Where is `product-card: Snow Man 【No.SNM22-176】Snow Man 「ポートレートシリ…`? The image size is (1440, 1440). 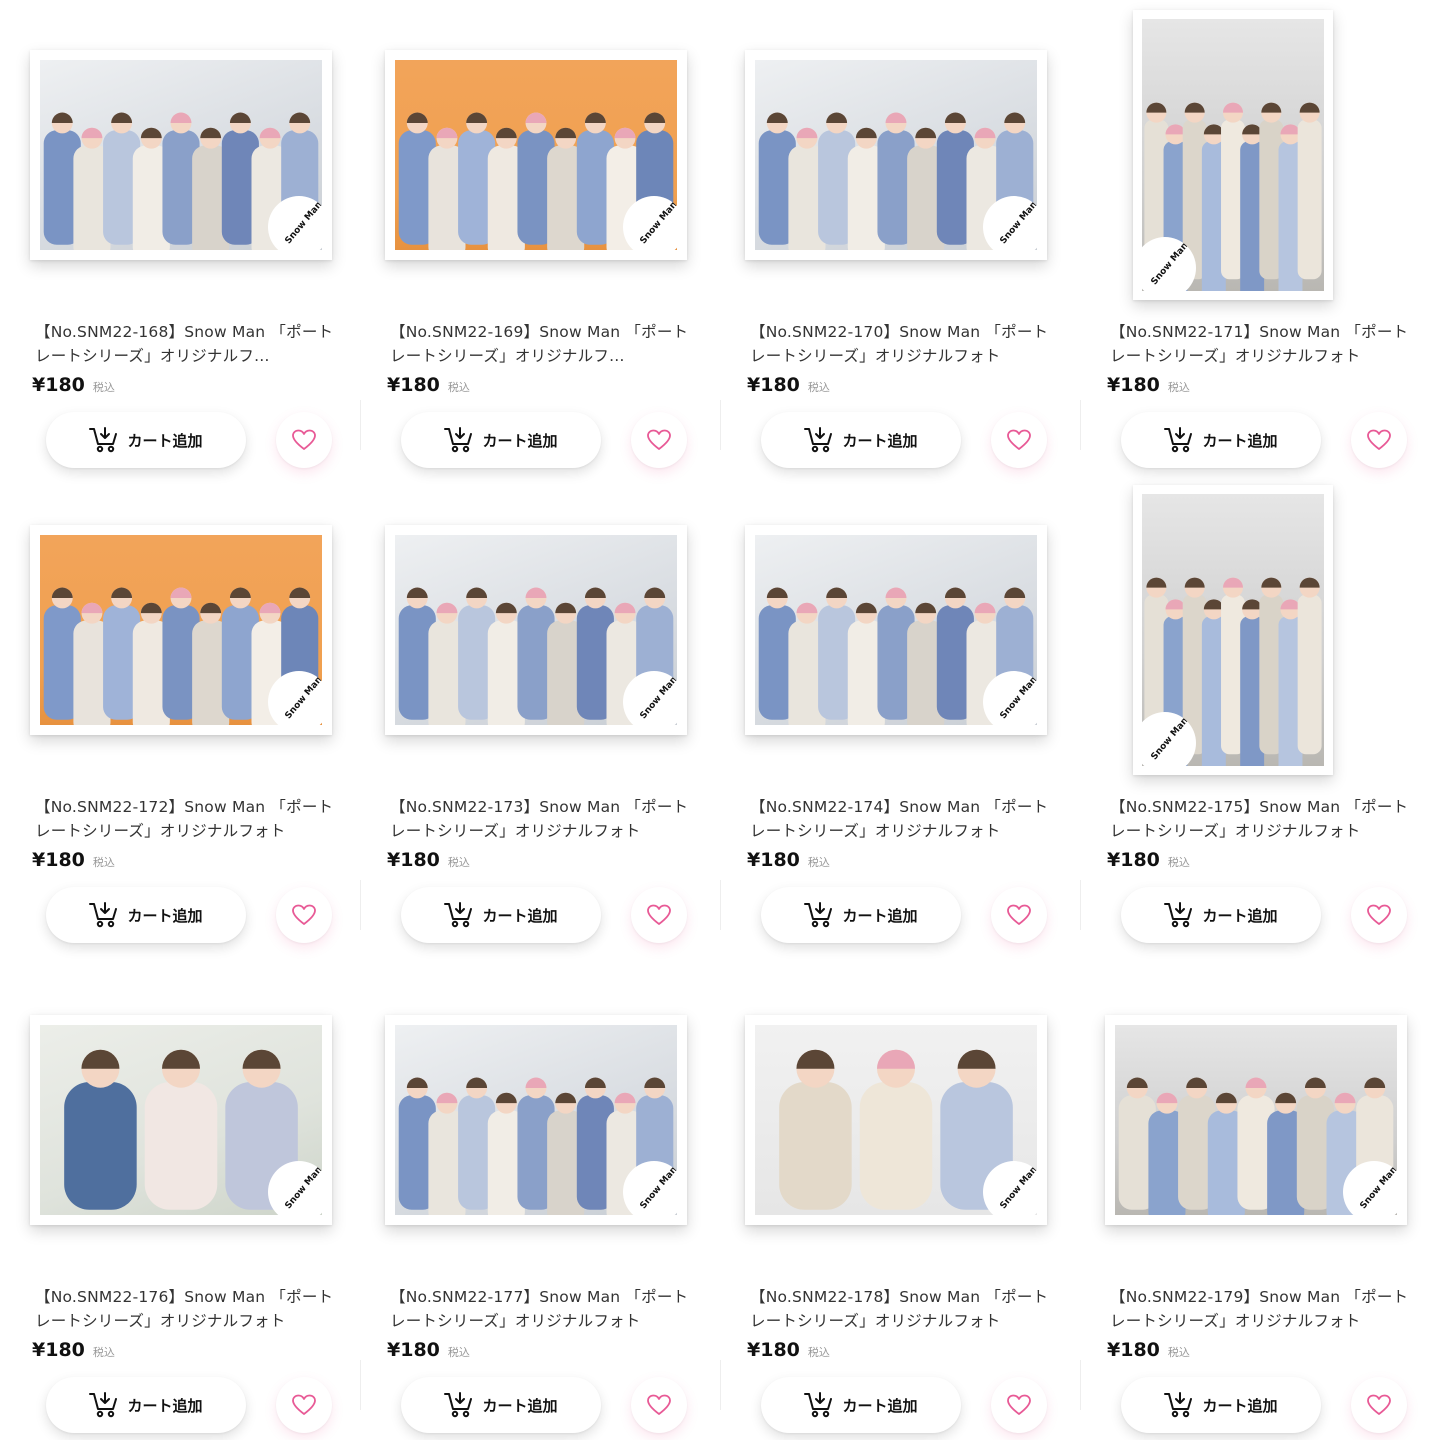
product-card: Snow Man 【No.SNM22-176】Snow Man 「ポートレートシリ… is located at coordinates (195, 1207).